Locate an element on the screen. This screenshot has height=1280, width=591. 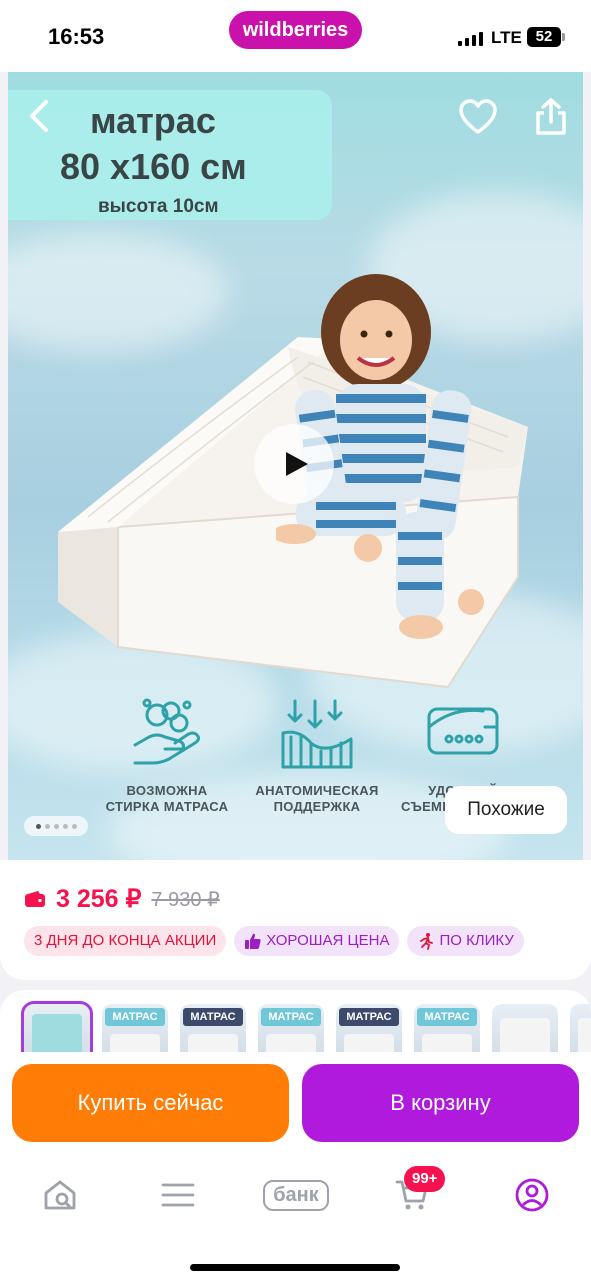
heart-icon is located at coordinates (478, 117).